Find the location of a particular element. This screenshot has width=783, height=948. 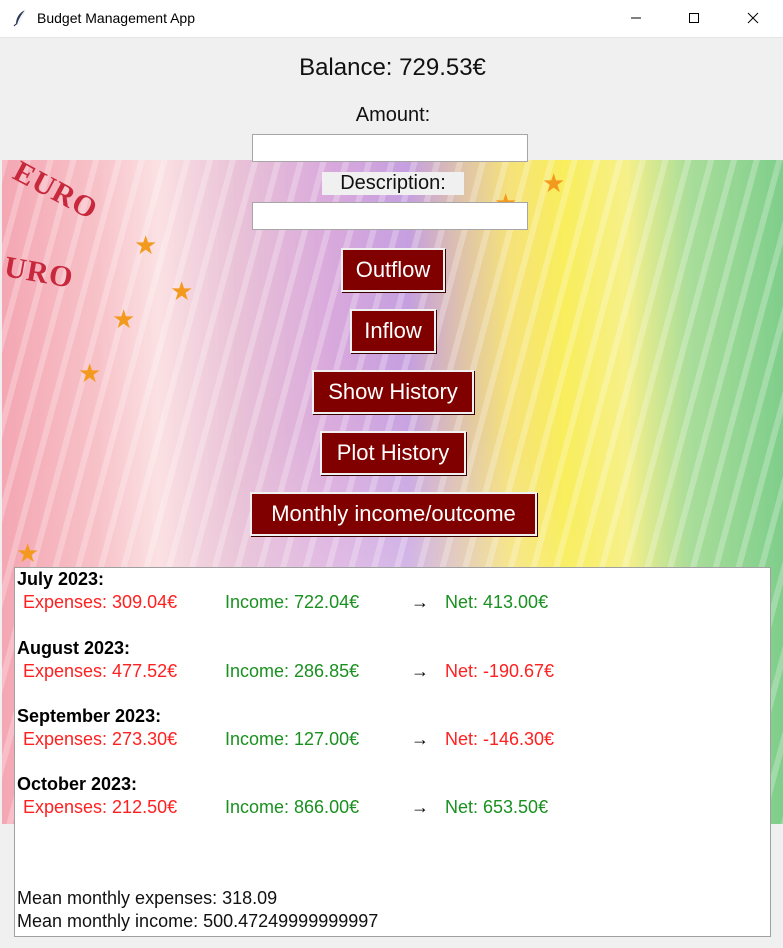

amount-label: Amount: is located at coordinates (393, 115).